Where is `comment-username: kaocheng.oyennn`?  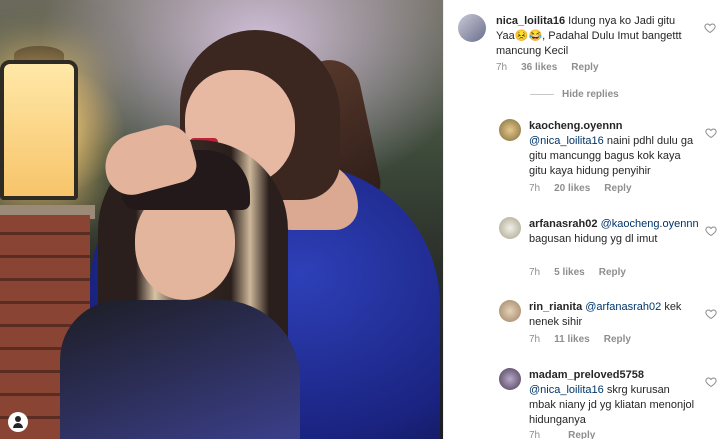
comment-username: kaocheng.oyennn is located at coordinates (576, 126).